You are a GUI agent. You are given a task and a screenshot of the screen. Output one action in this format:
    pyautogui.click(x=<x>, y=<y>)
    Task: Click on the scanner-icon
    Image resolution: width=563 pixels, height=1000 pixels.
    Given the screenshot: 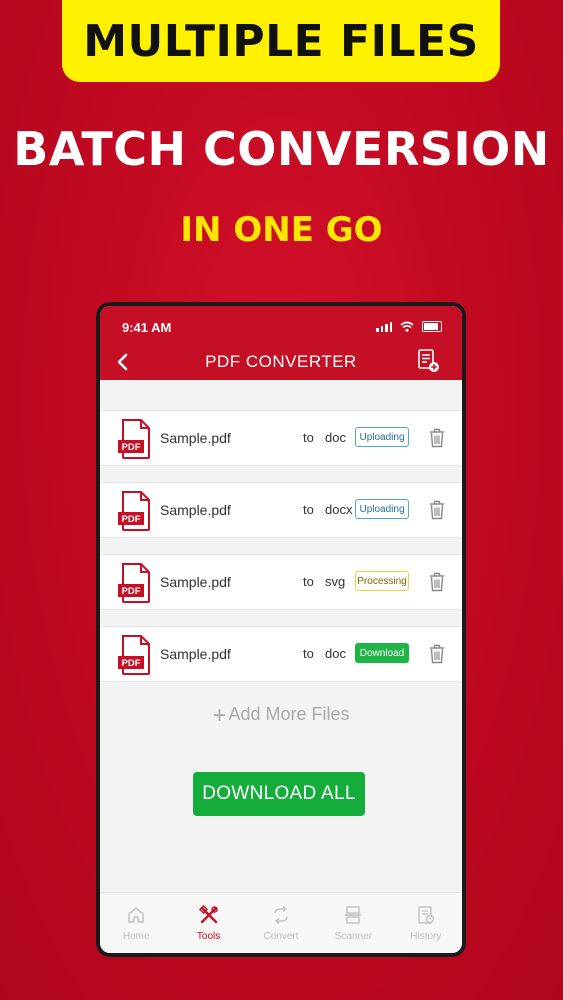 What is the action you would take?
    pyautogui.click(x=353, y=915)
    